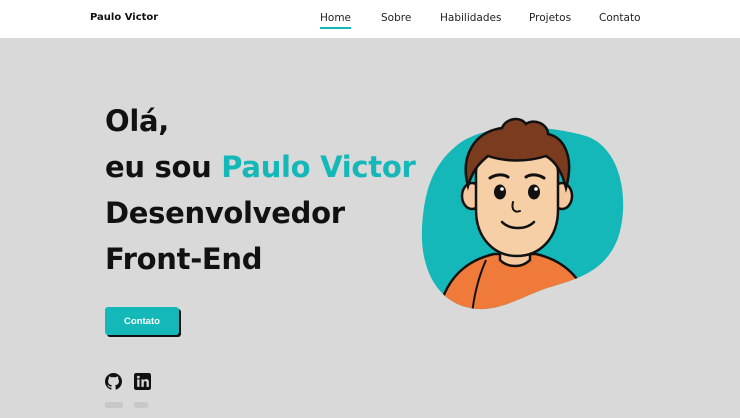  I want to click on contact-button: Contato, so click(142, 321).